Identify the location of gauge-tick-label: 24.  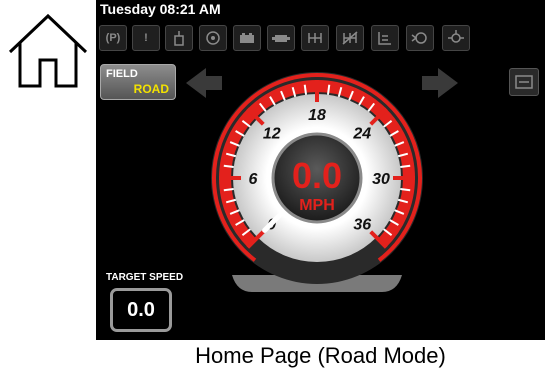
(361, 134).